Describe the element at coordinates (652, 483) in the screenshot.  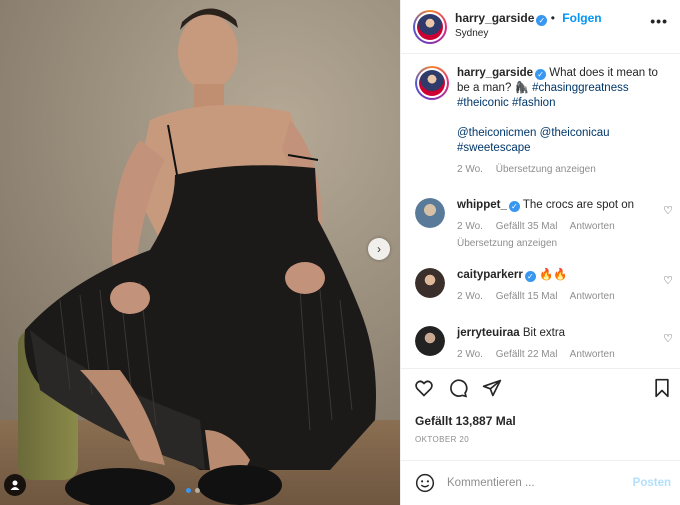
I see `post-comment-button: Posten` at that location.